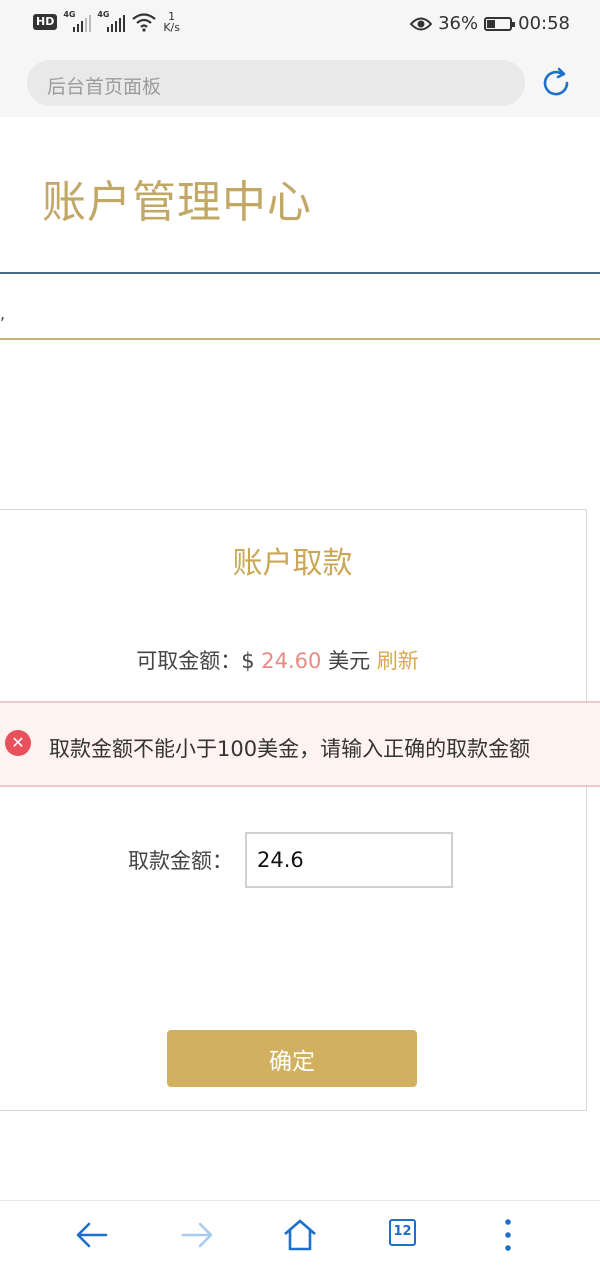 Image resolution: width=600 pixels, height=1268 pixels. I want to click on battery-icon, so click(500, 23).